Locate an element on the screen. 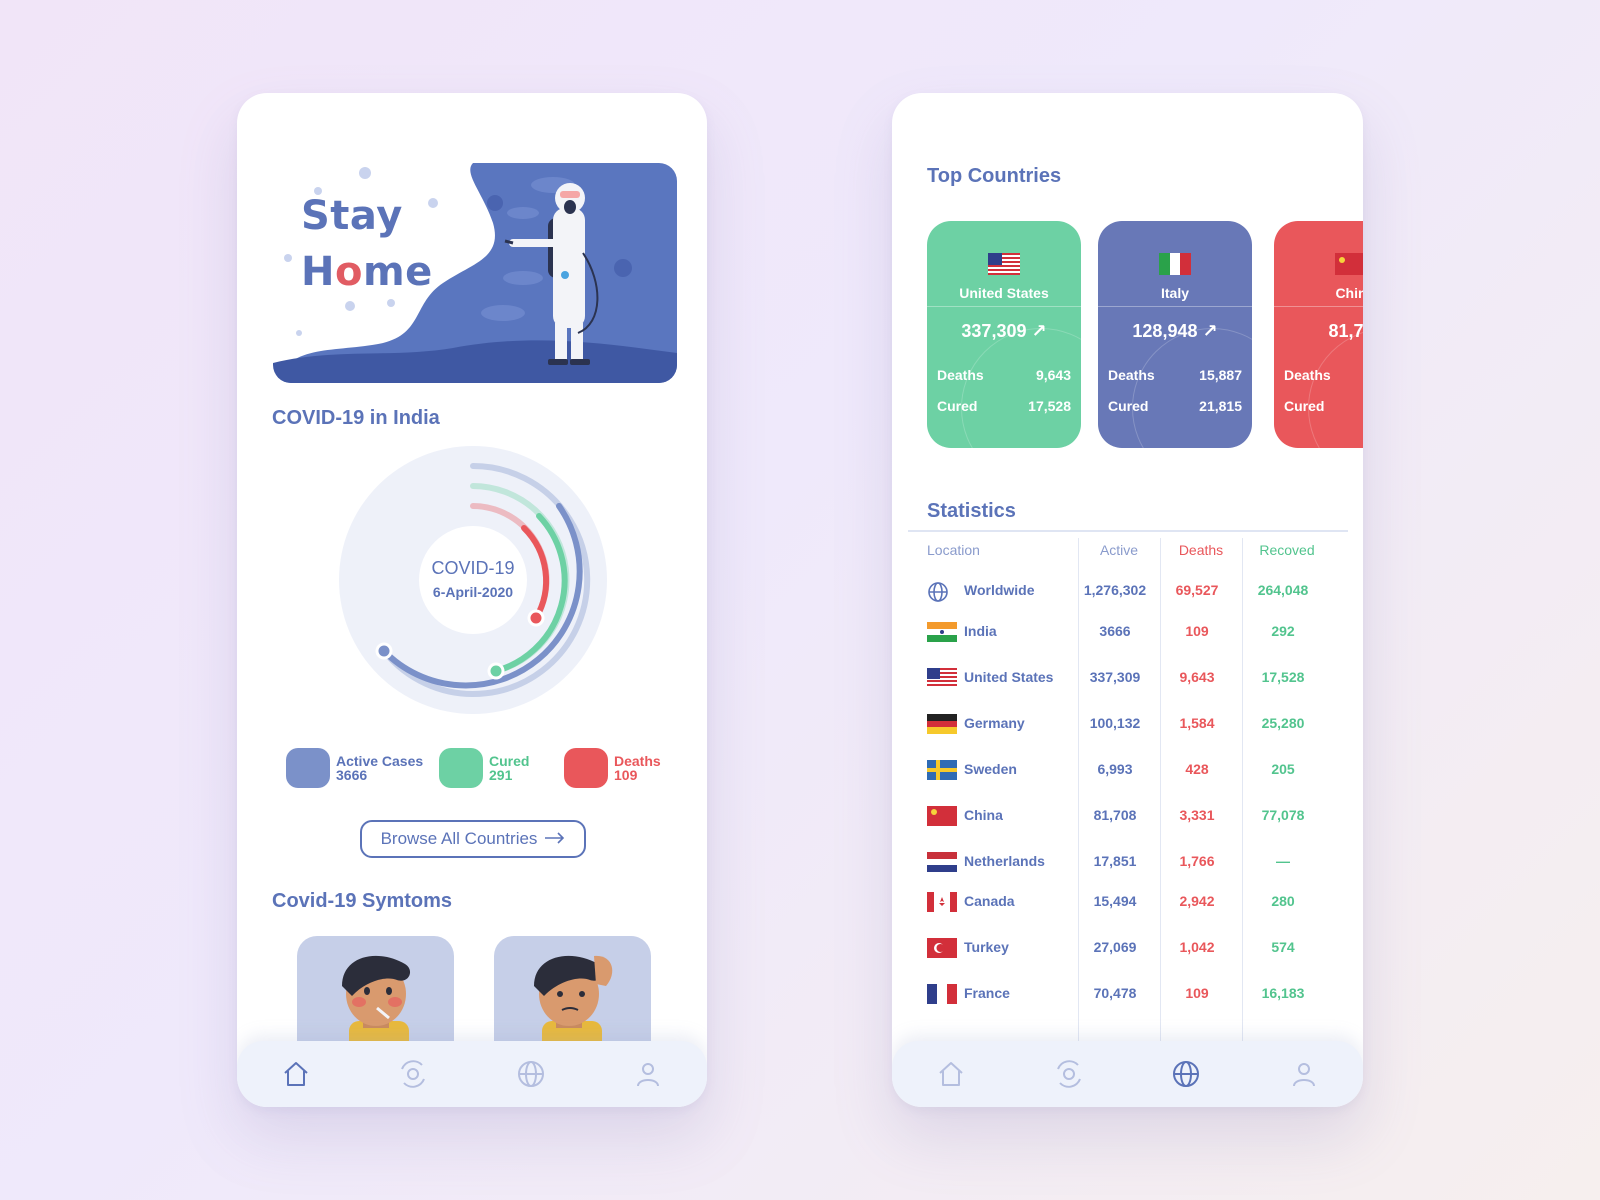  cell-active: 81,708 is located at coordinates (1115, 815).